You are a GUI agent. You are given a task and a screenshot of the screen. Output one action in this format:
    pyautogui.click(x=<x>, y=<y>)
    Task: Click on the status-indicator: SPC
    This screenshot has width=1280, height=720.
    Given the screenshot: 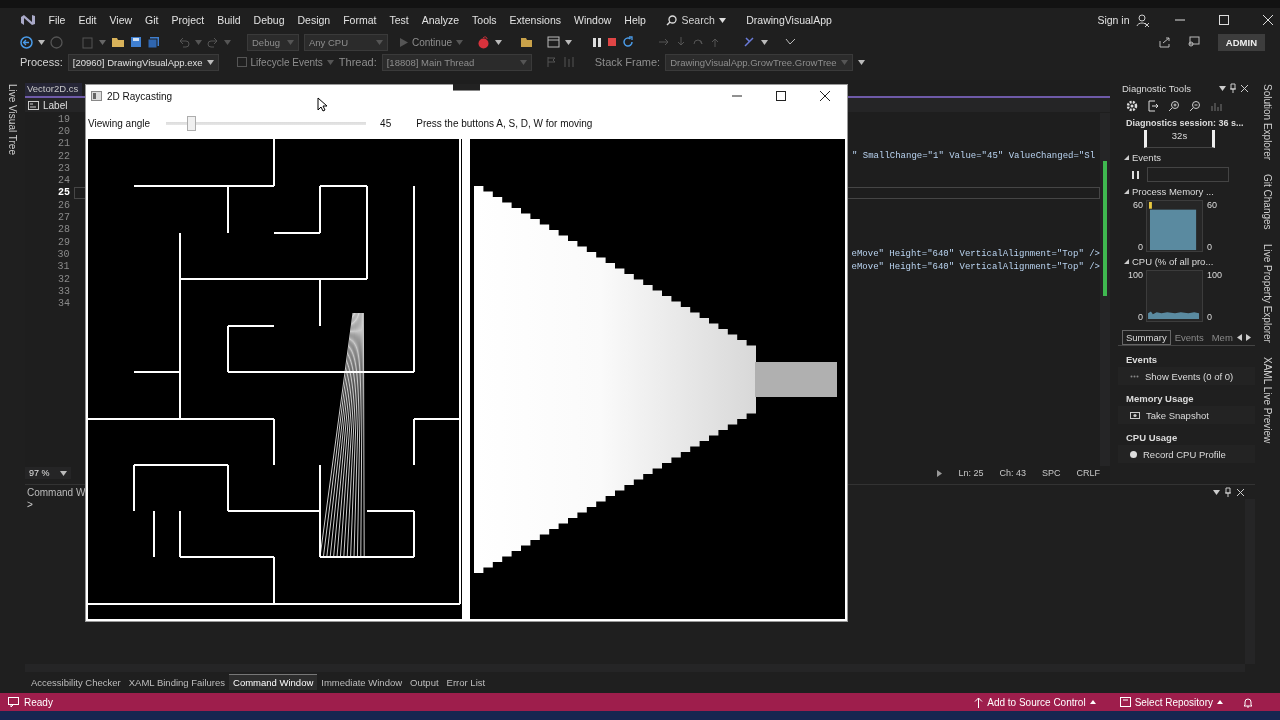 What is the action you would take?
    pyautogui.click(x=1051, y=473)
    